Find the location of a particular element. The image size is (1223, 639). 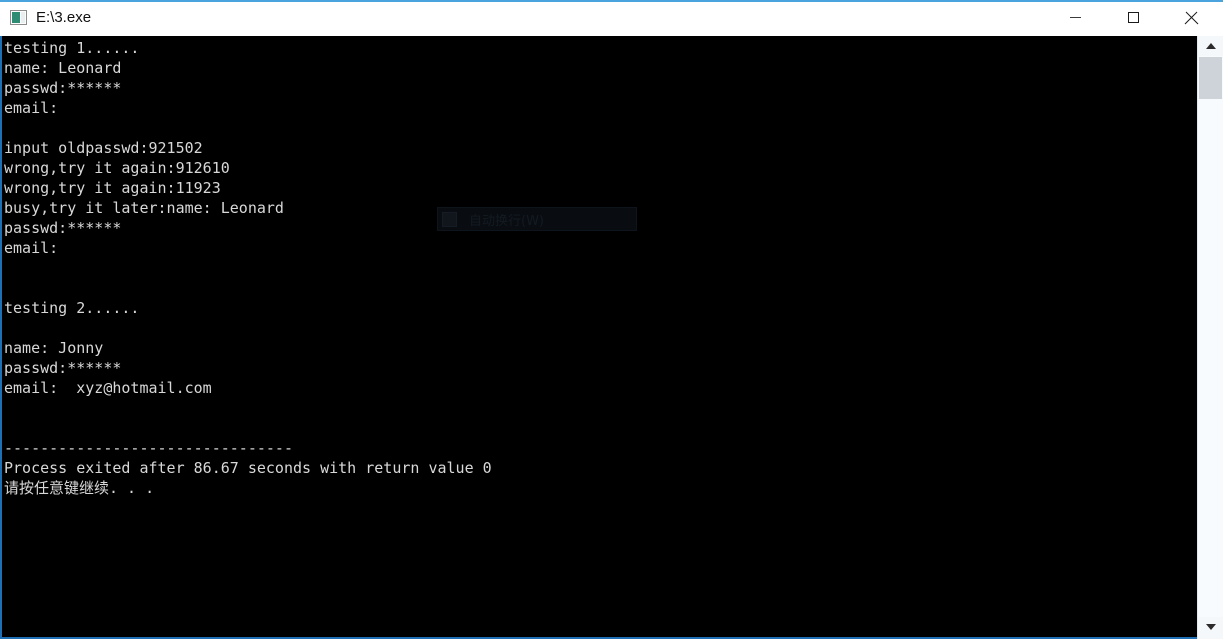

console-window-icon is located at coordinates (18, 17).